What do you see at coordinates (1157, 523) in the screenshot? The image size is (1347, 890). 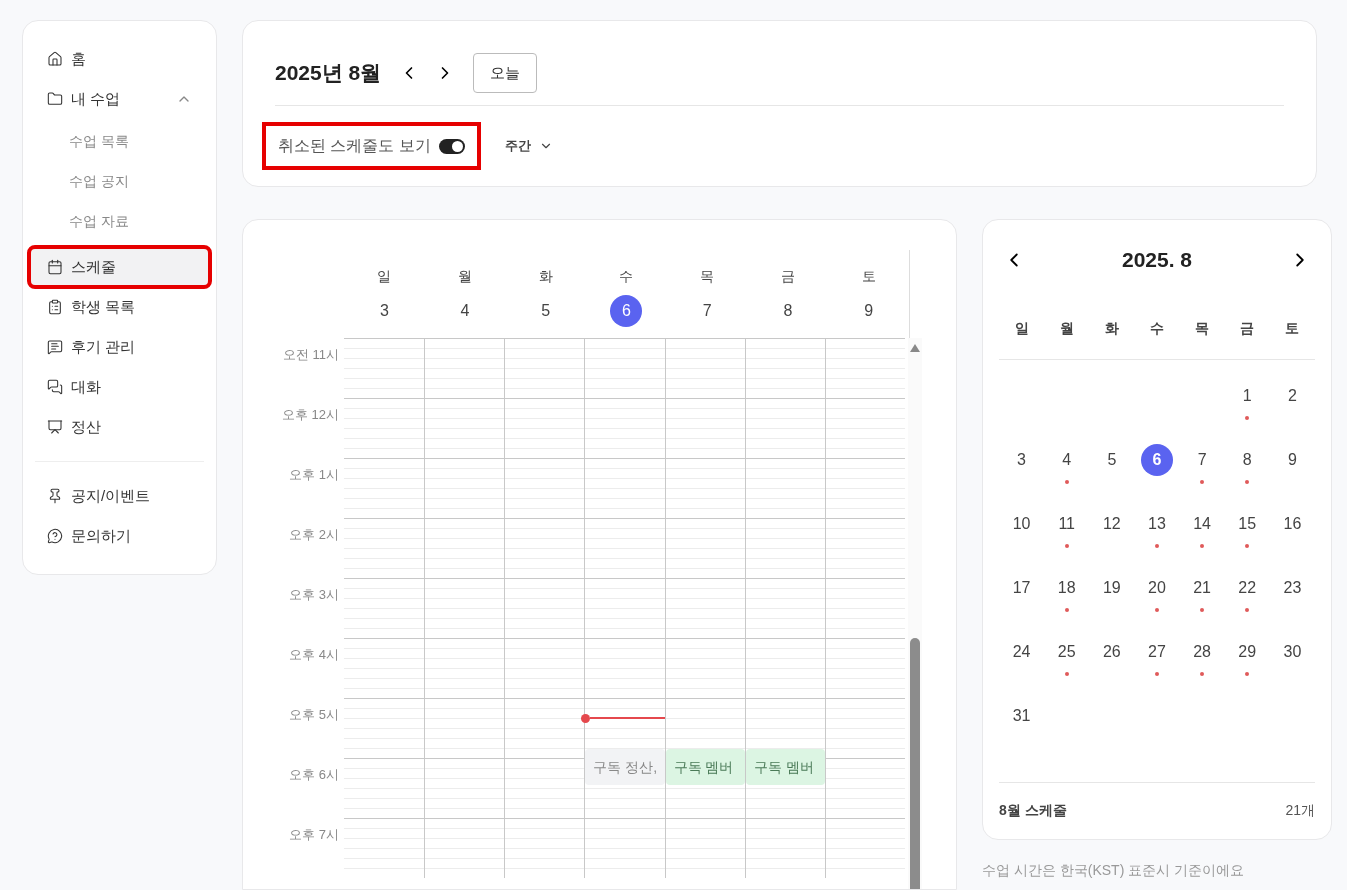 I see `date-cell: 13` at bounding box center [1157, 523].